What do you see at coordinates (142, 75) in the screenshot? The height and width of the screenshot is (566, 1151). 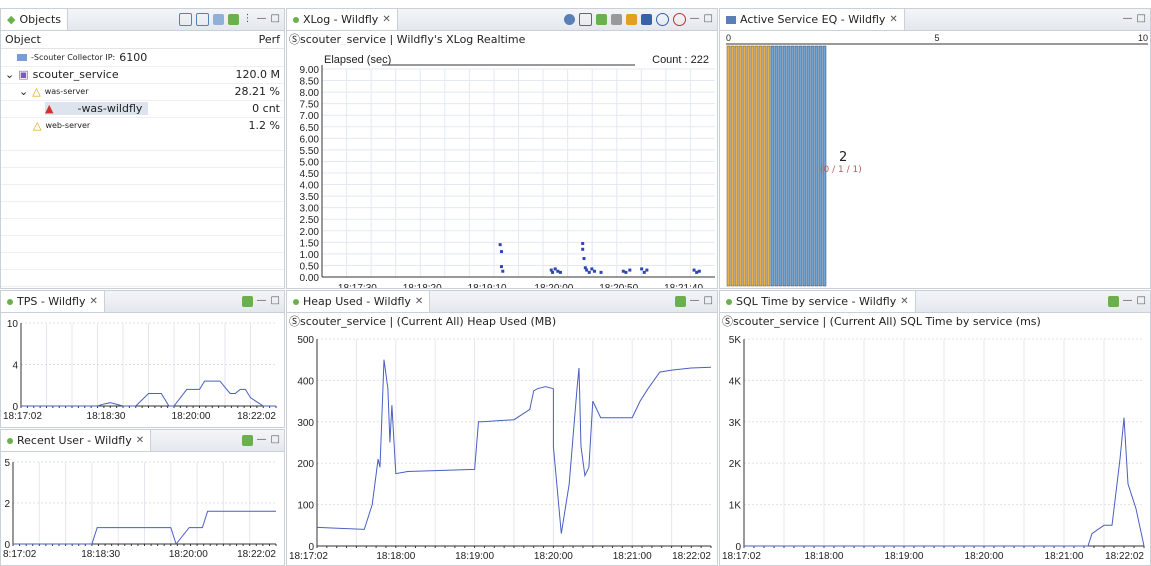 I see `list-item: ⌄ ▣ scouter_service 120.0 M` at bounding box center [142, 75].